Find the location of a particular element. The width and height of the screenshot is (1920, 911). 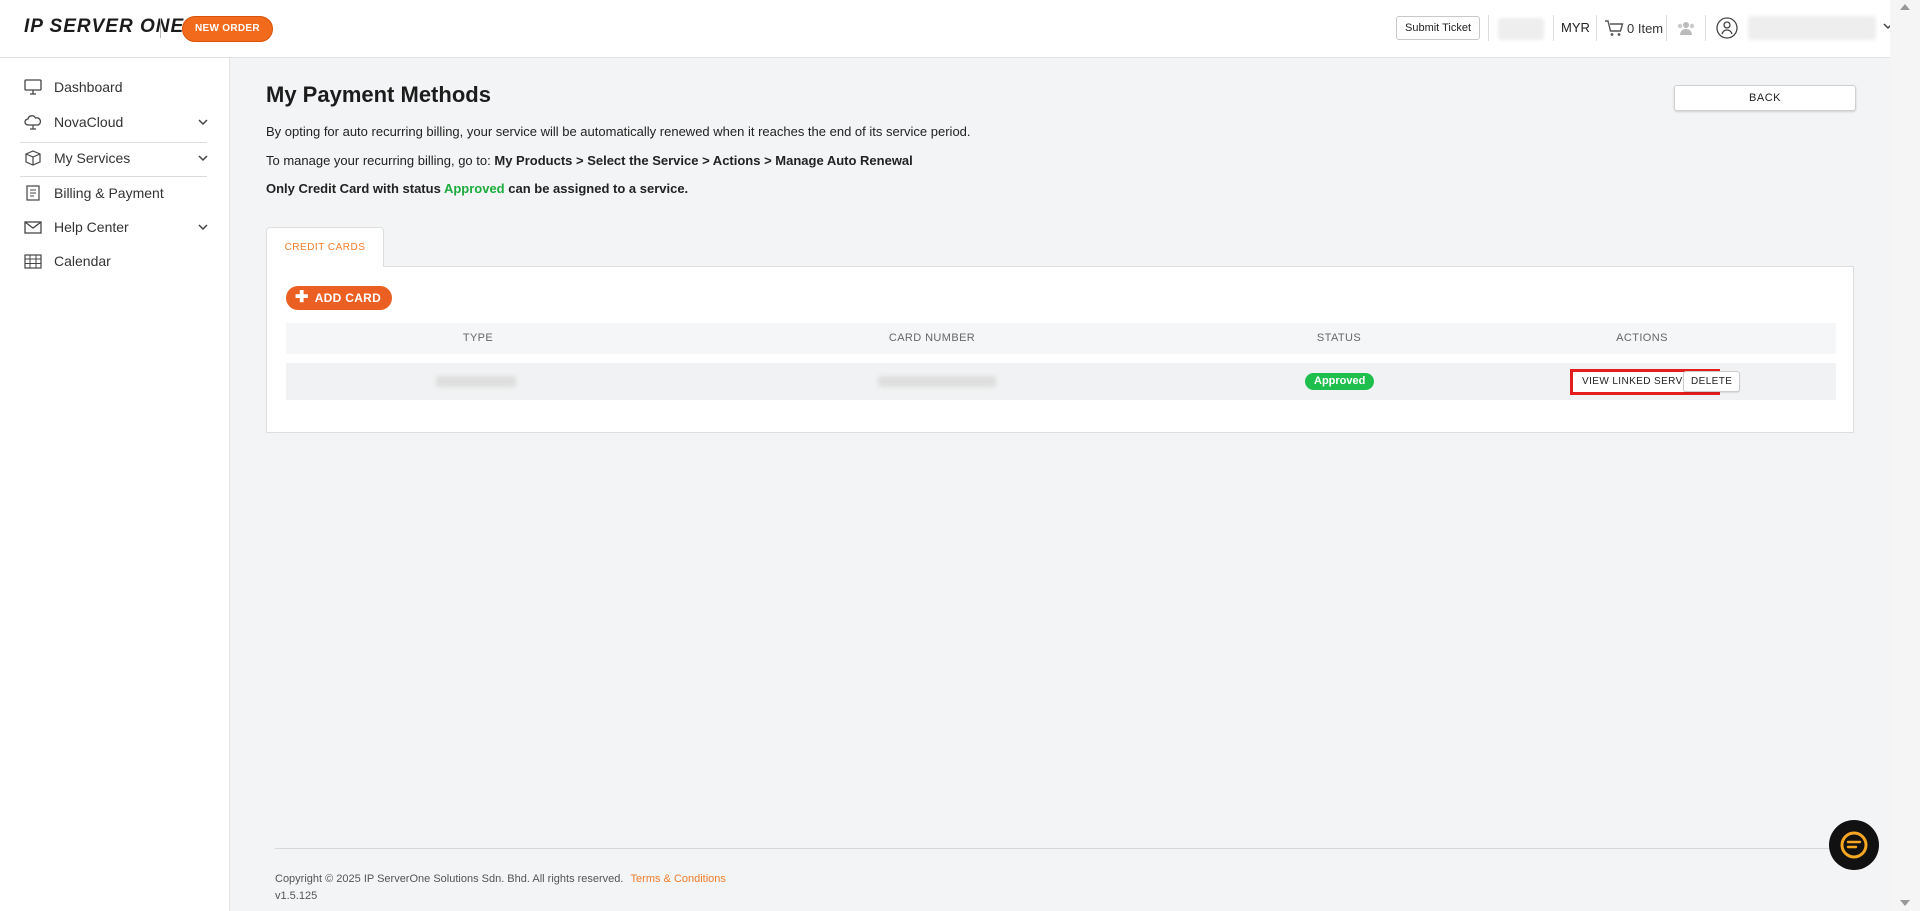

info-approved-suffix: can be assigned to a service. is located at coordinates (598, 188).